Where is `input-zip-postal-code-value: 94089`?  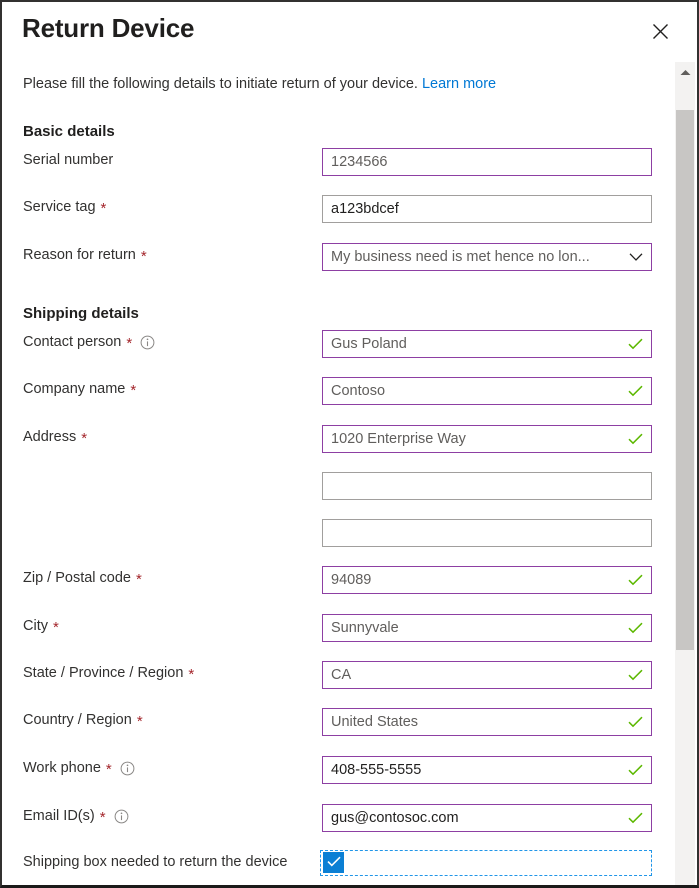 input-zip-postal-code-value: 94089 is located at coordinates (351, 580).